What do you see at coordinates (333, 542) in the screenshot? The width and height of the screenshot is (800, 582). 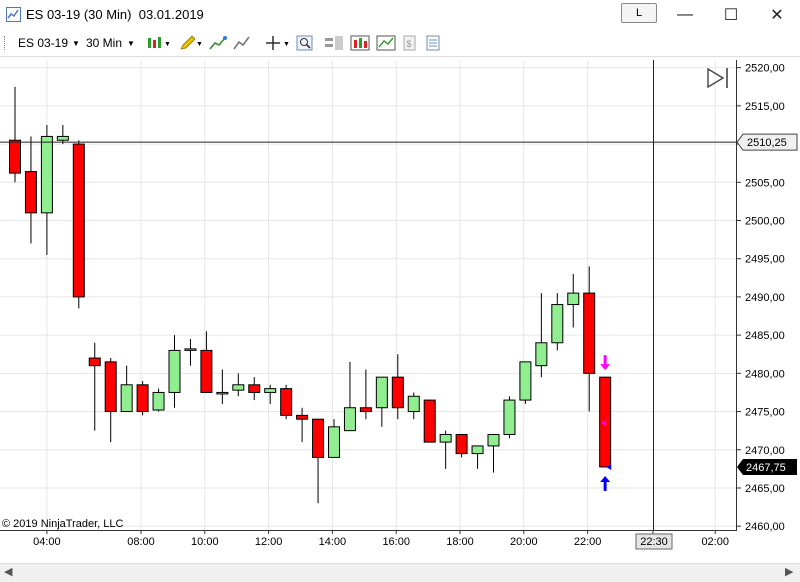 I see `time-tick-label: 14:00` at bounding box center [333, 542].